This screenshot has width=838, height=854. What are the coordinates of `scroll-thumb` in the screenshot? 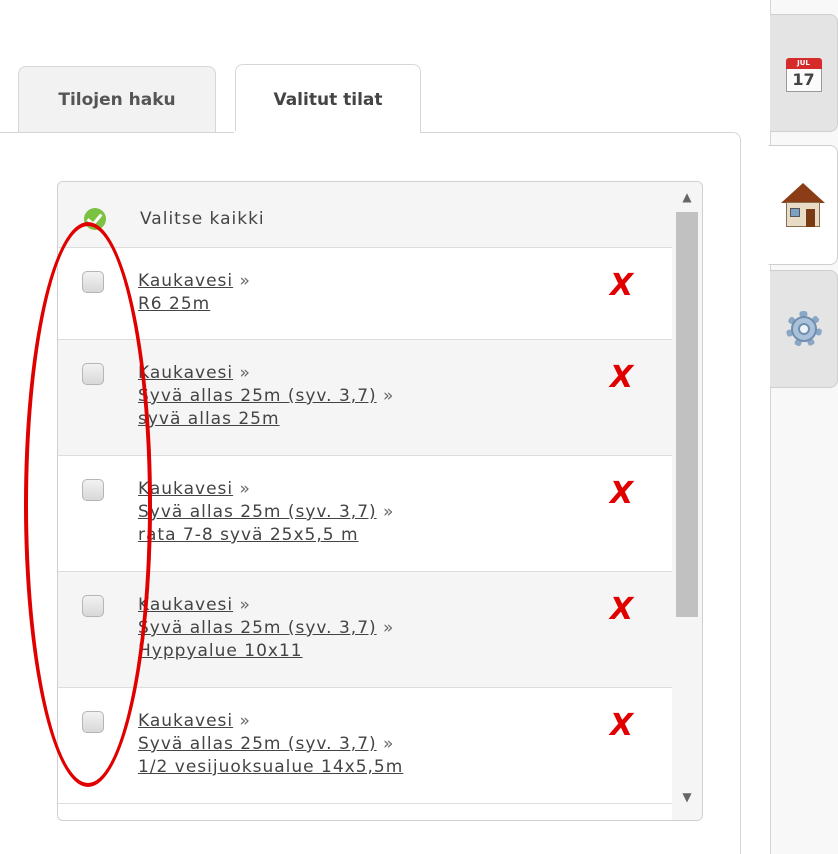 It's located at (687, 414).